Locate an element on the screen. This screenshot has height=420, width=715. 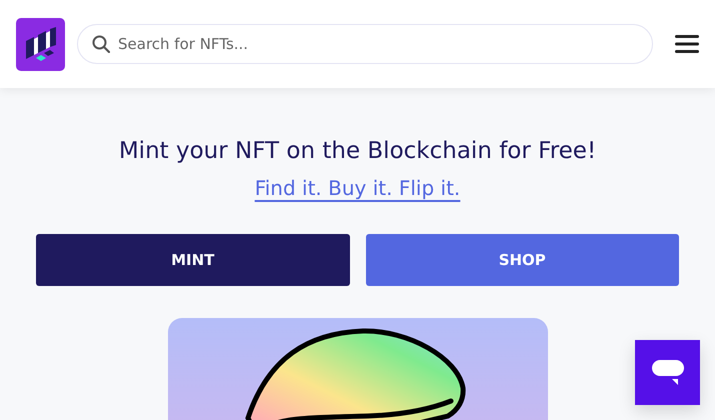
mint-button: MINT is located at coordinates (193, 260).